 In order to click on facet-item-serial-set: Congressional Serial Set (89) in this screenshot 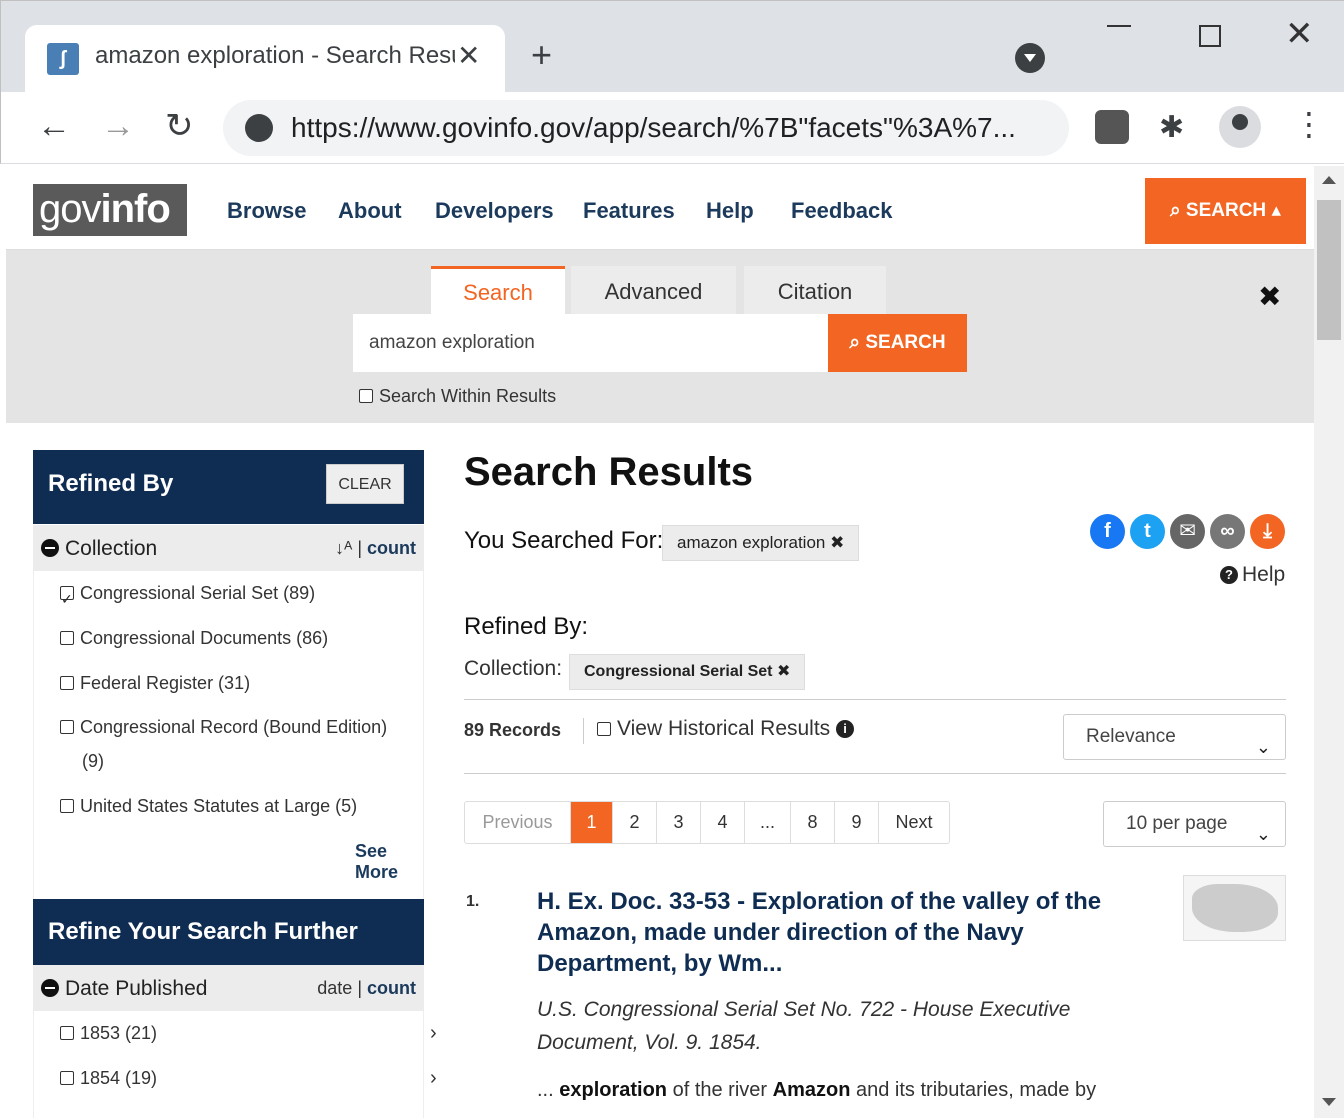, I will do `click(230, 596)`.